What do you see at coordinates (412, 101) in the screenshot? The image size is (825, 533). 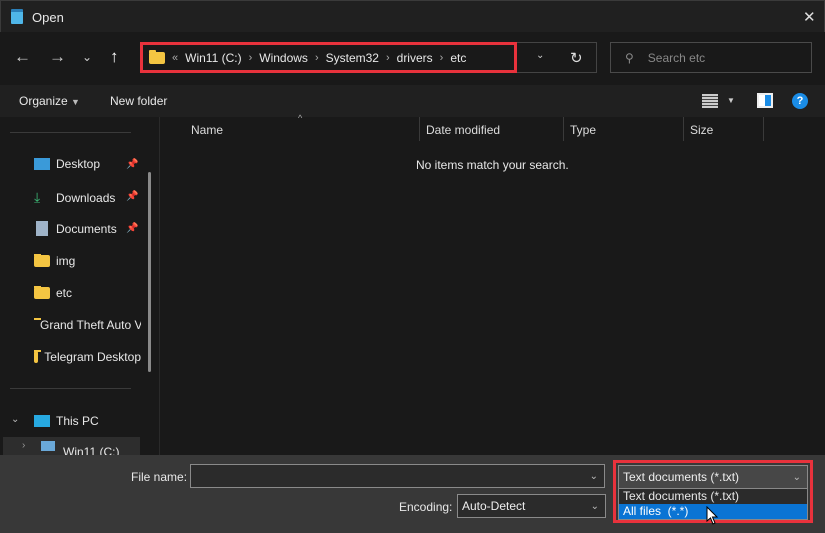 I see `toolbar: Organize ▼ New folder ▼ ?` at bounding box center [412, 101].